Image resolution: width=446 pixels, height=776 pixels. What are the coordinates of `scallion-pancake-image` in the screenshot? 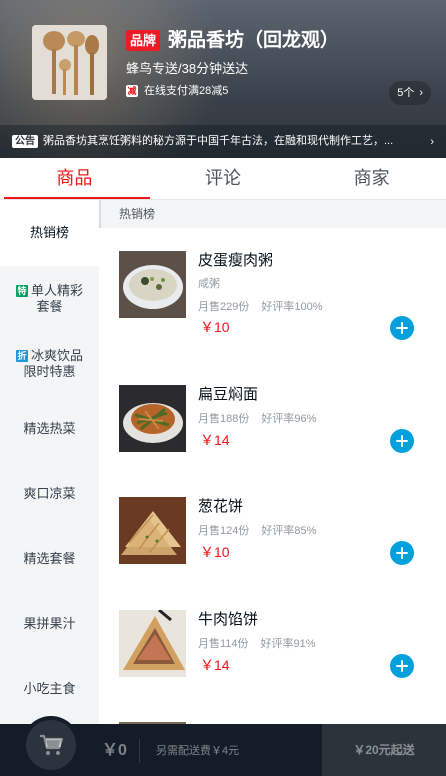 It's located at (152, 530).